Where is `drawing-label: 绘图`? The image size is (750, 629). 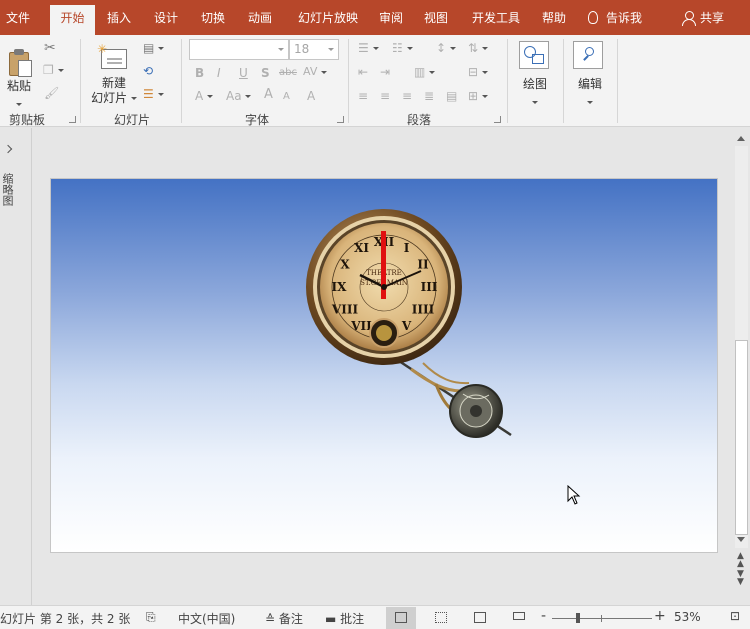
drawing-label: 绘图 is located at coordinates (534, 84).